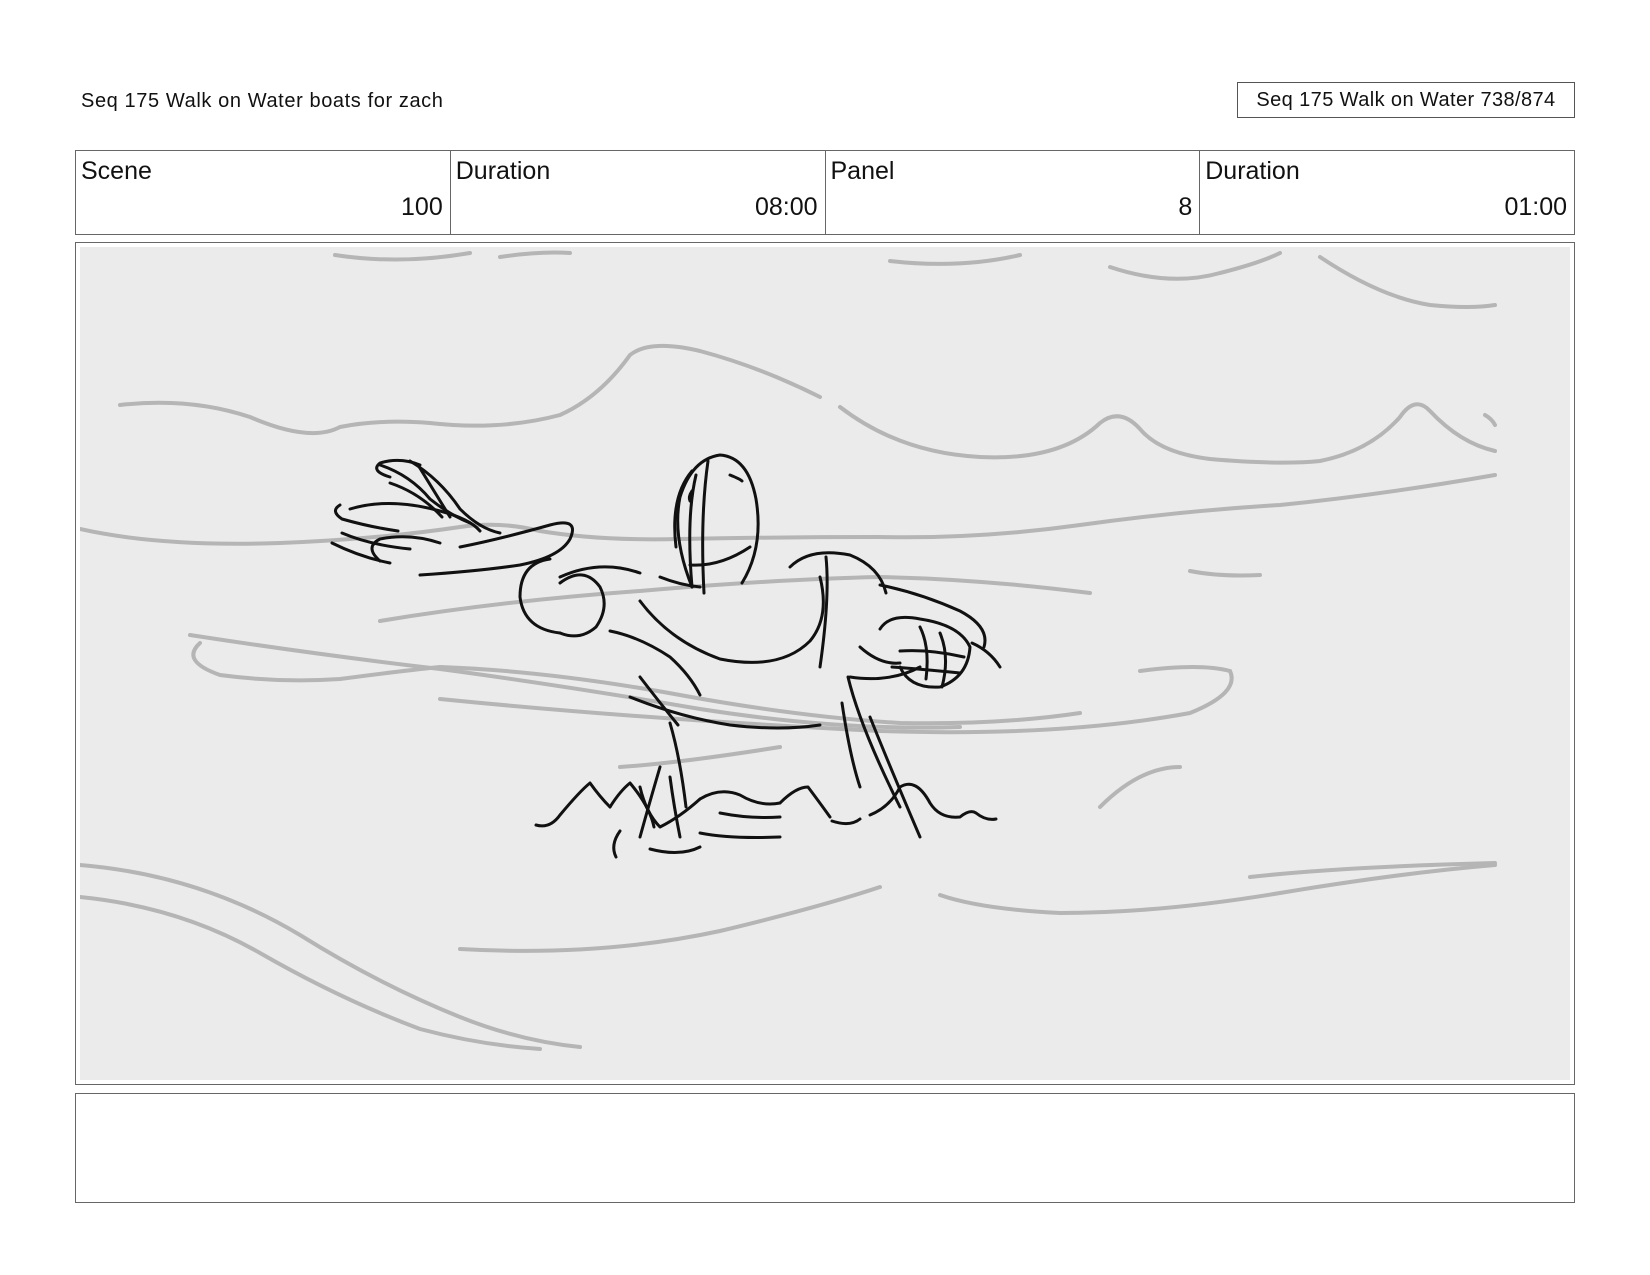 The image size is (1650, 1275). What do you see at coordinates (116, 171) in the screenshot?
I see `scene-label: Scene` at bounding box center [116, 171].